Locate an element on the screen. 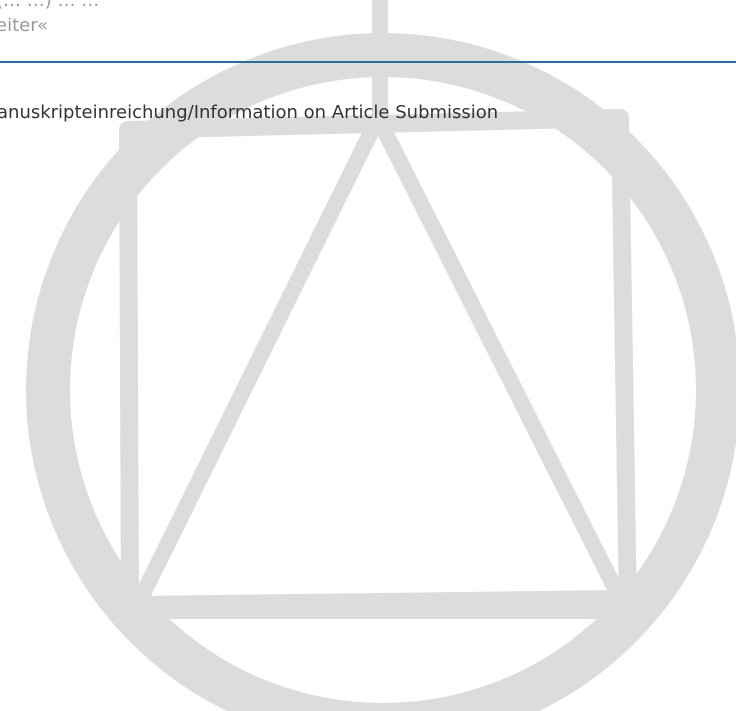 The width and height of the screenshot is (736, 711). intro-text-line-2: eiter« is located at coordinates (24, 25).